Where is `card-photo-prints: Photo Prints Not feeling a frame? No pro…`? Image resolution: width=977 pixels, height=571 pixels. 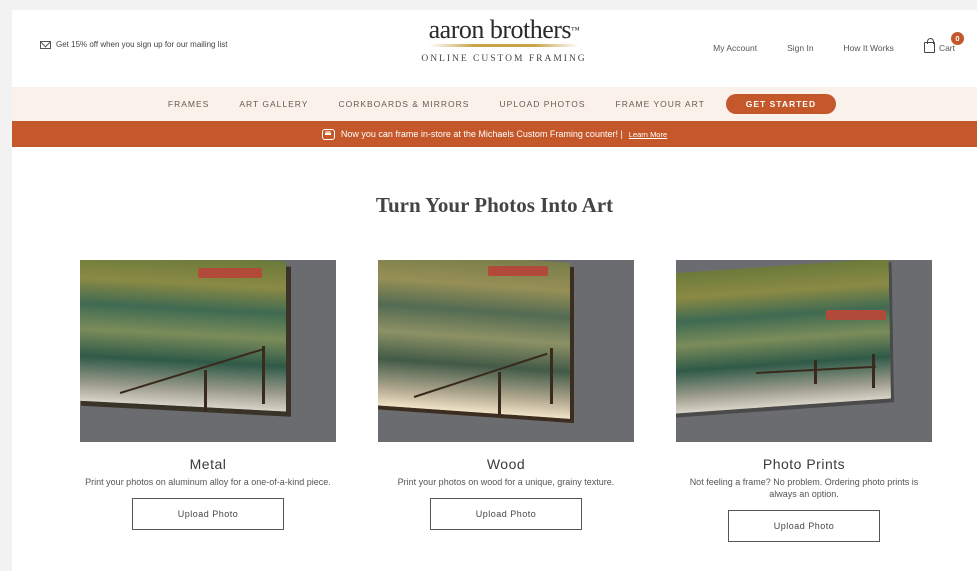 card-photo-prints: Photo Prints Not feeling a frame? No pro… is located at coordinates (804, 401).